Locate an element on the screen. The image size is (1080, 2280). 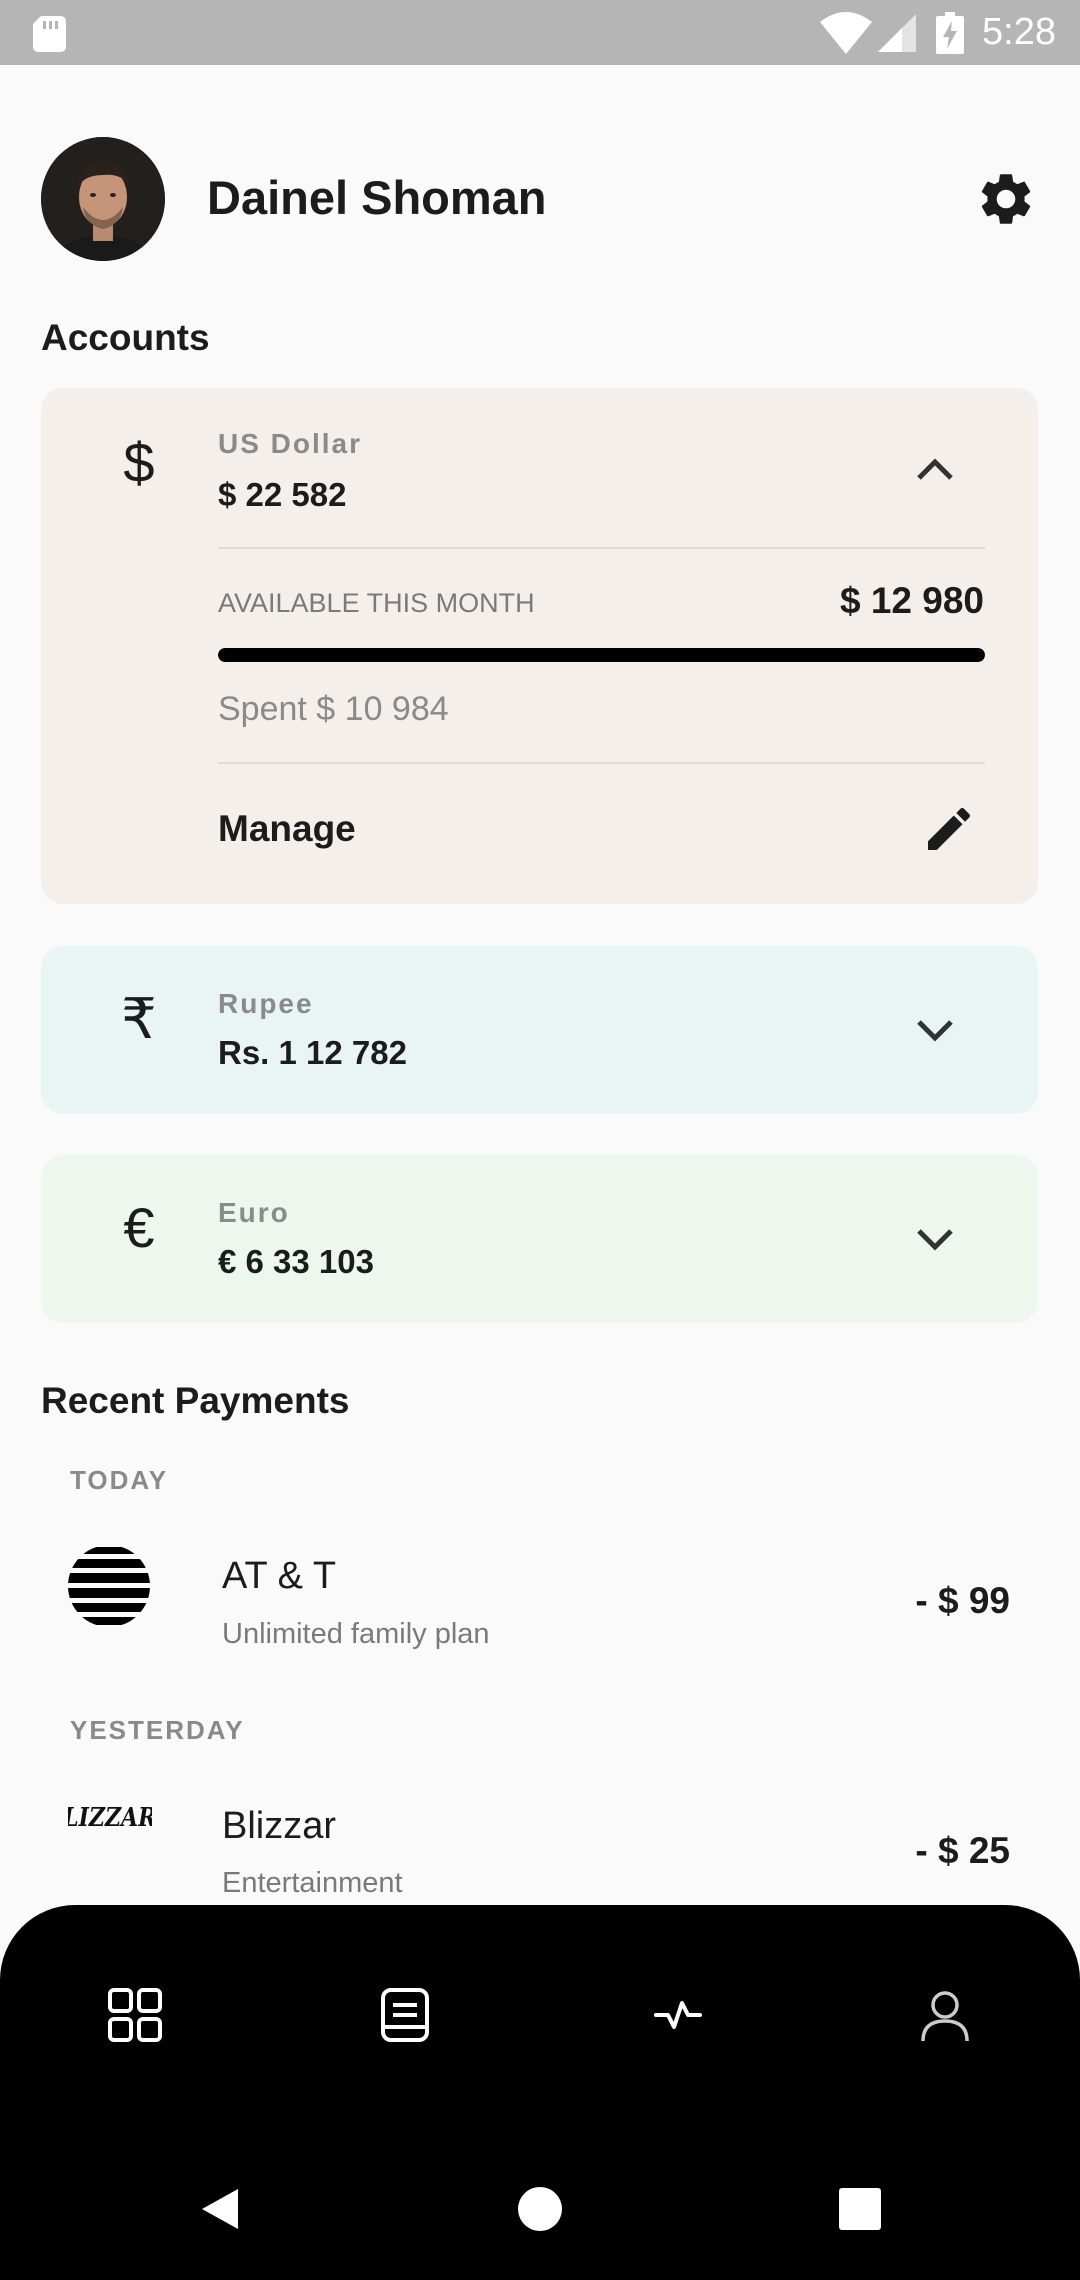
account-name: US Dollar is located at coordinates (290, 443).